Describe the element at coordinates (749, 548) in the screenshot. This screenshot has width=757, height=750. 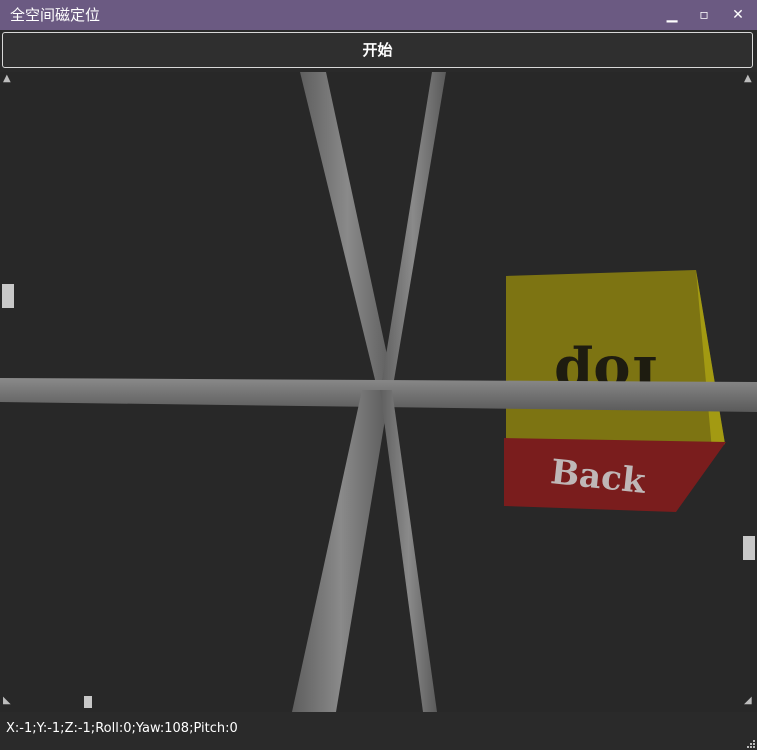
I see `scrollbar-thumb-right` at that location.